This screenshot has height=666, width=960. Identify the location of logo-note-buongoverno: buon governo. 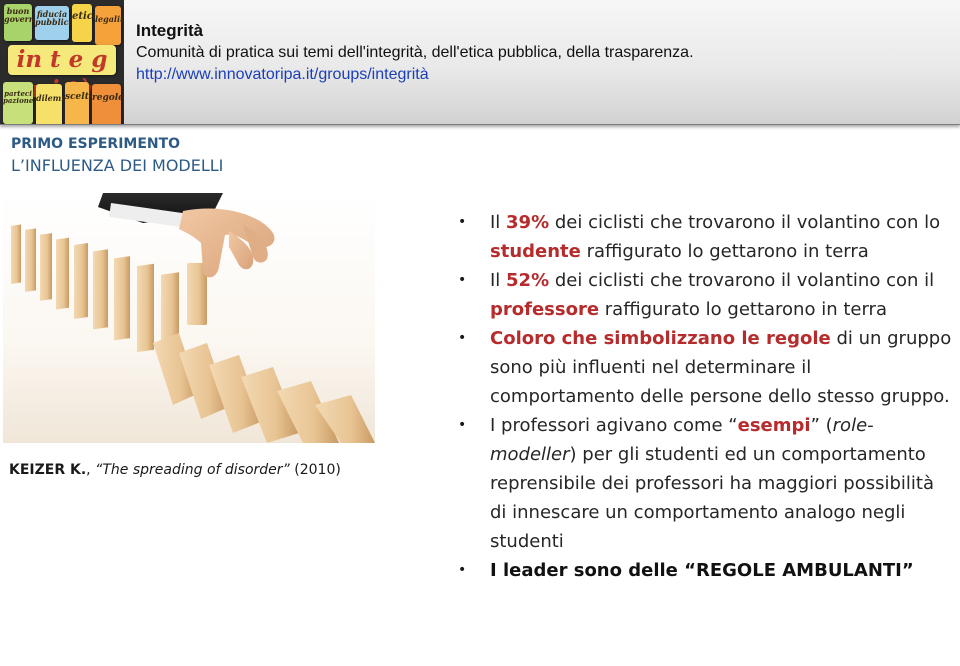
(22, 22).